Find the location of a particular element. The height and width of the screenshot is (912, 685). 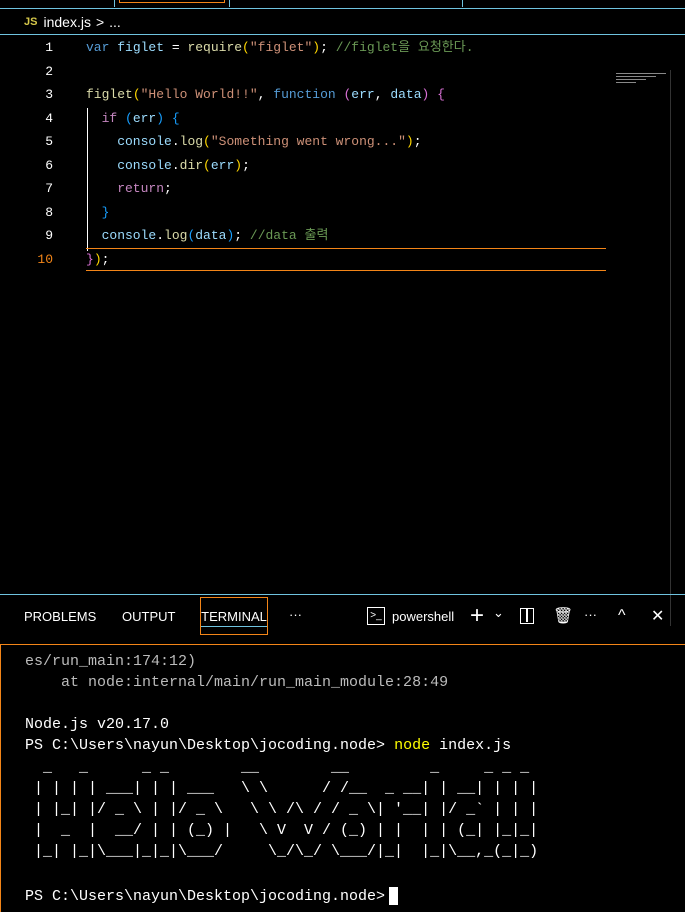

code-token: "Something went wrong..." is located at coordinates (308, 141).